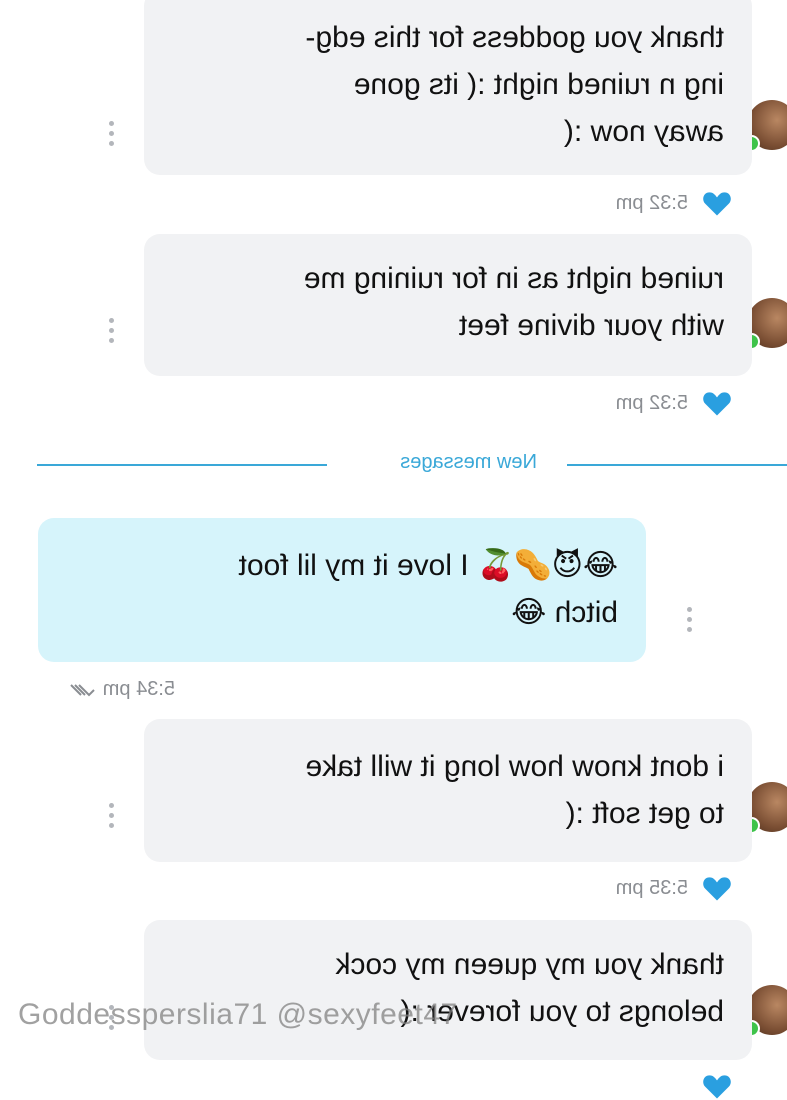  I want to click on message-bubble: 😂😈🥜🍒 I love it my lil foot bitch 😂, so click(342, 590).